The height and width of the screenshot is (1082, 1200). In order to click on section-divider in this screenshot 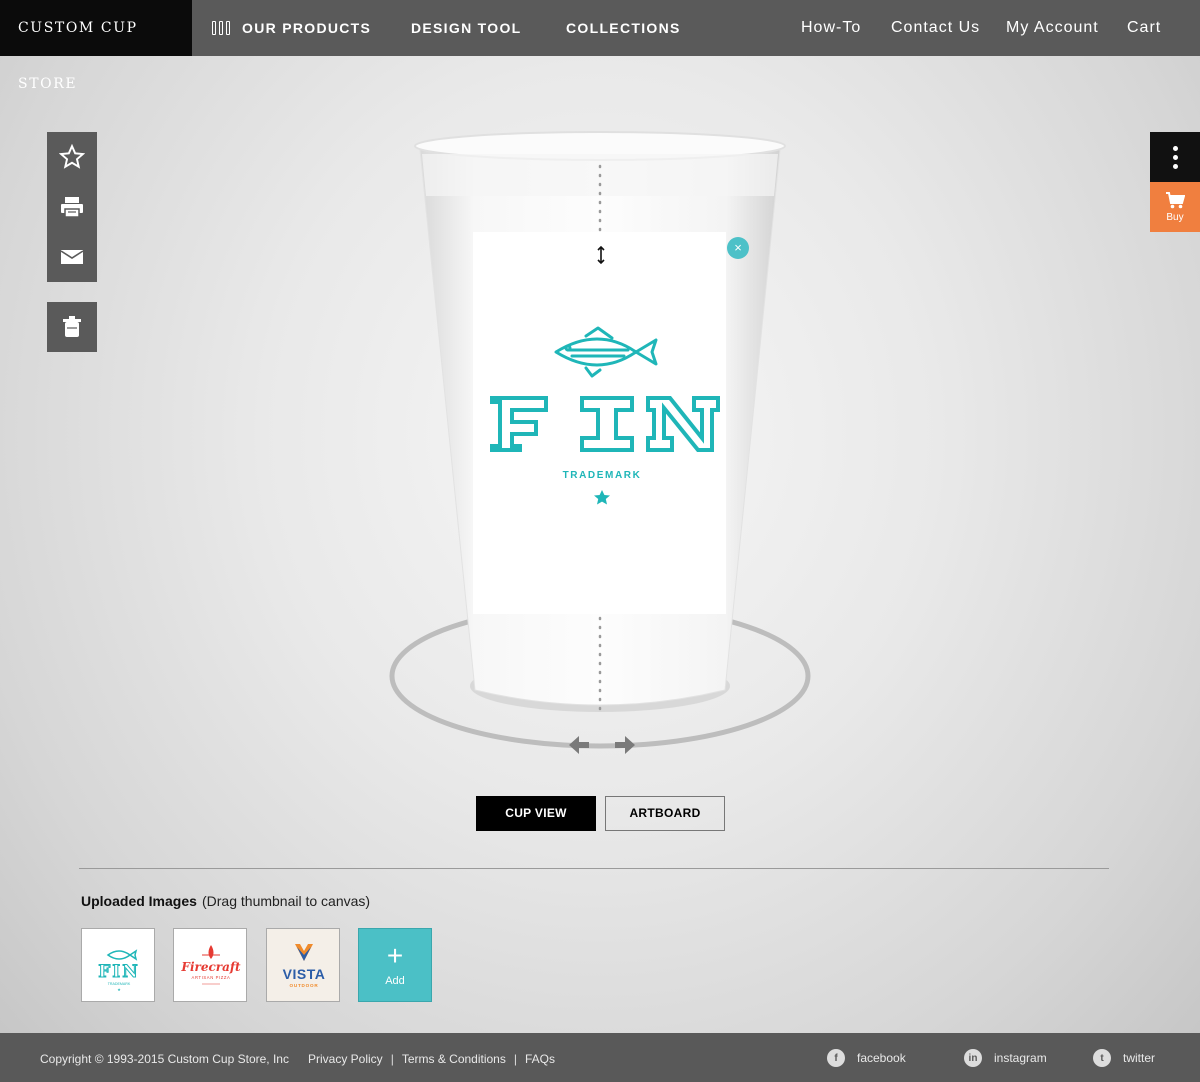, I will do `click(594, 868)`.